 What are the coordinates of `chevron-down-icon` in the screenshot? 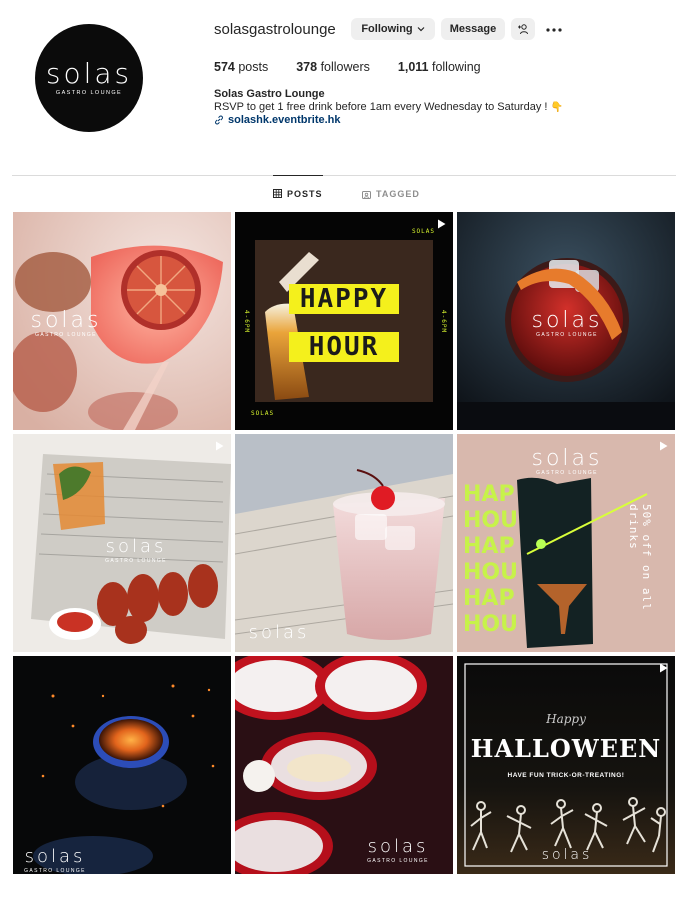 It's located at (421, 29).